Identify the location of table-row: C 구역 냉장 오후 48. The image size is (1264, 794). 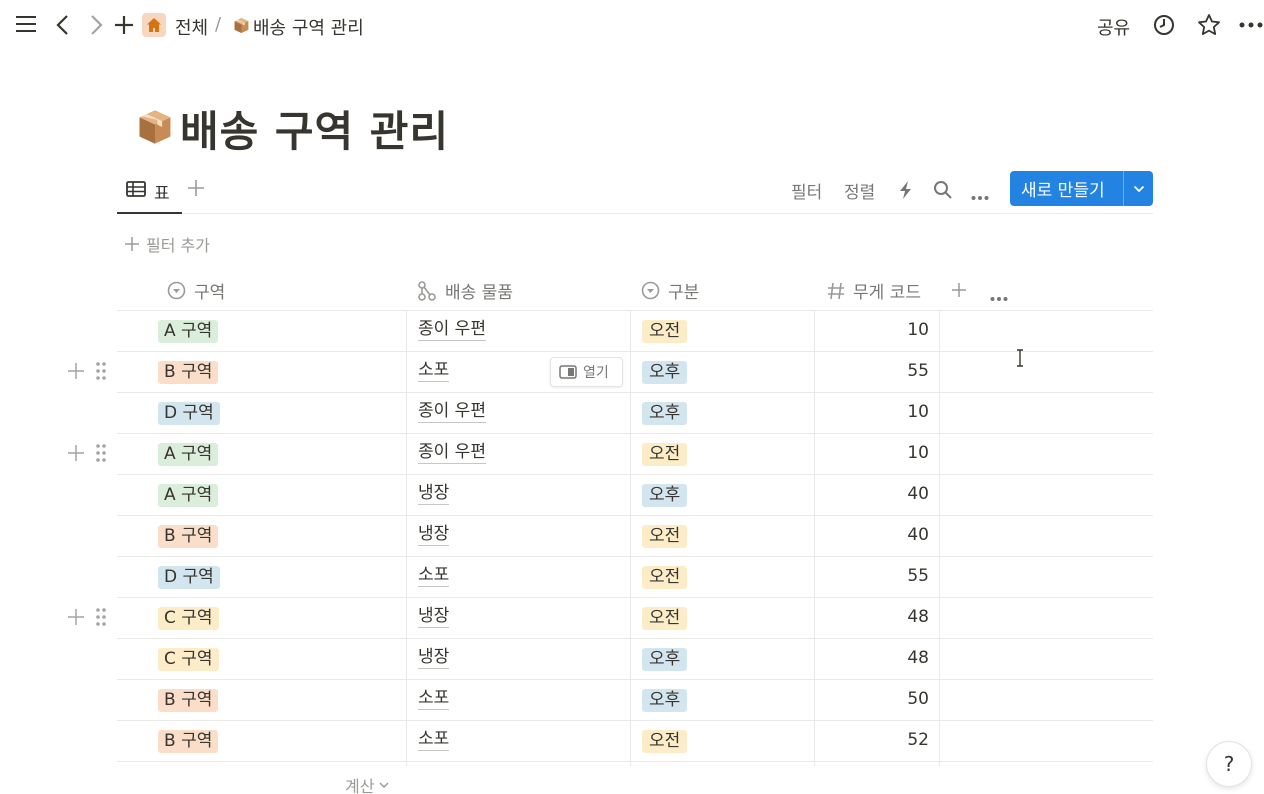
(635, 659).